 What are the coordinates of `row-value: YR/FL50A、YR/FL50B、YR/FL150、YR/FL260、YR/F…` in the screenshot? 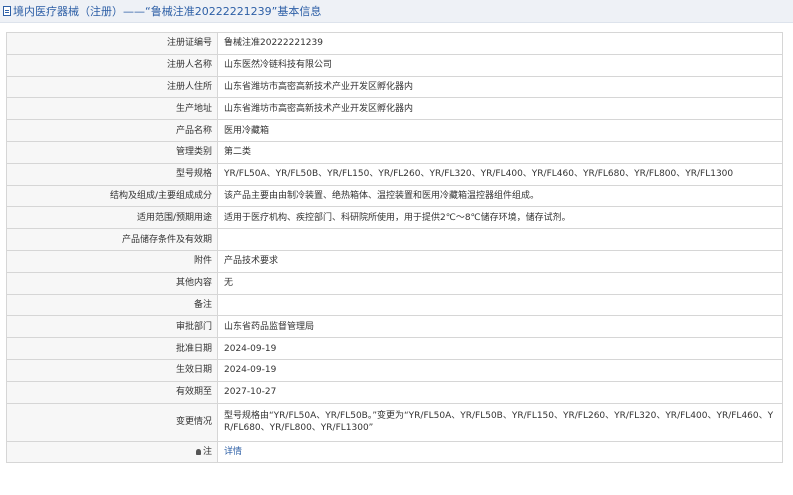 It's located at (500, 174).